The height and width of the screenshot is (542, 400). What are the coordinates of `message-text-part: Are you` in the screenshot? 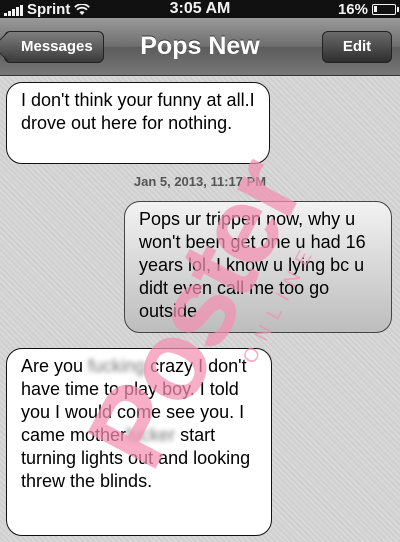 It's located at (55, 366).